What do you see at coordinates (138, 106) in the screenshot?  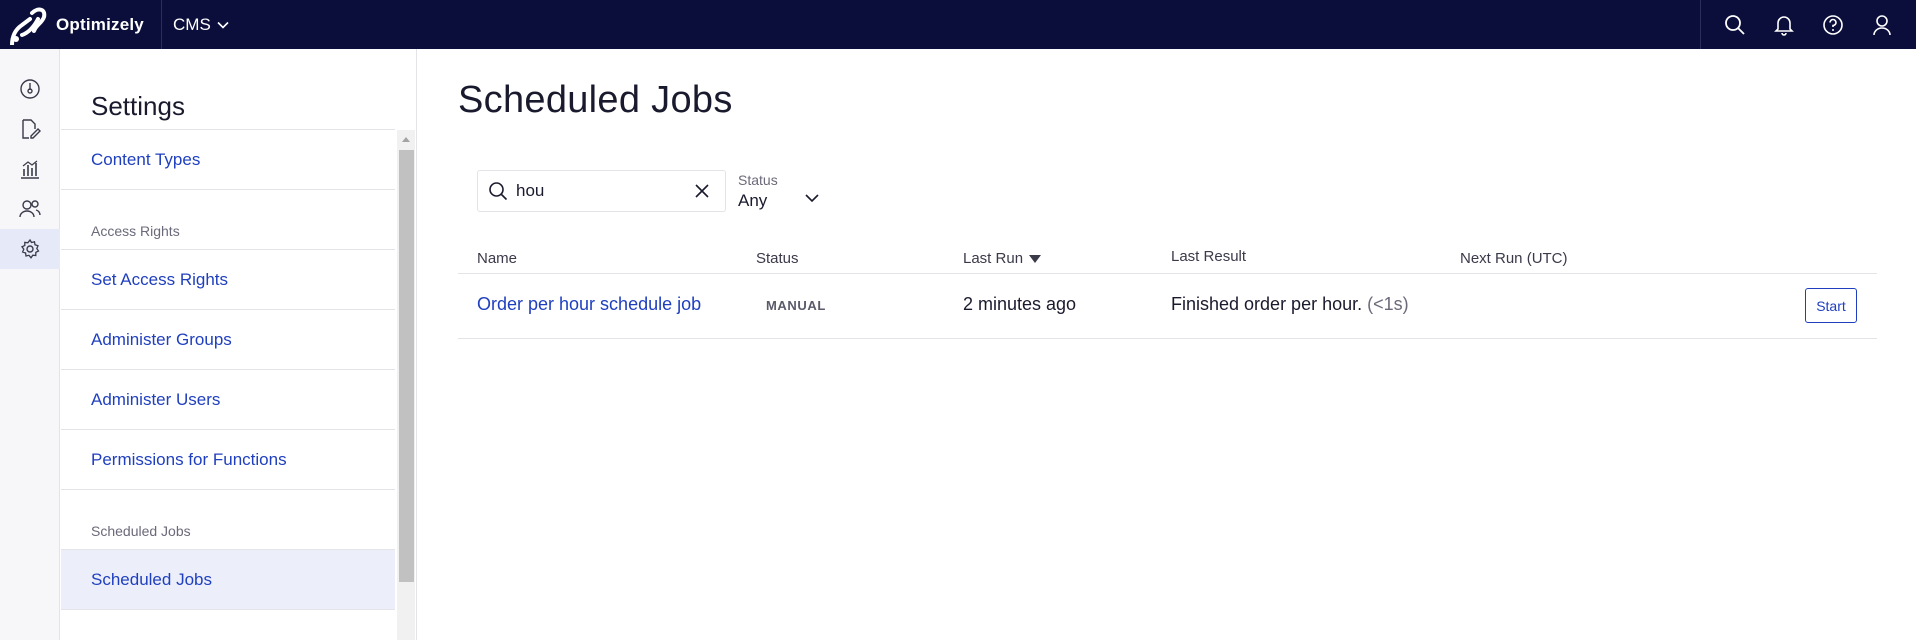 I see `settings-title: Settings` at bounding box center [138, 106].